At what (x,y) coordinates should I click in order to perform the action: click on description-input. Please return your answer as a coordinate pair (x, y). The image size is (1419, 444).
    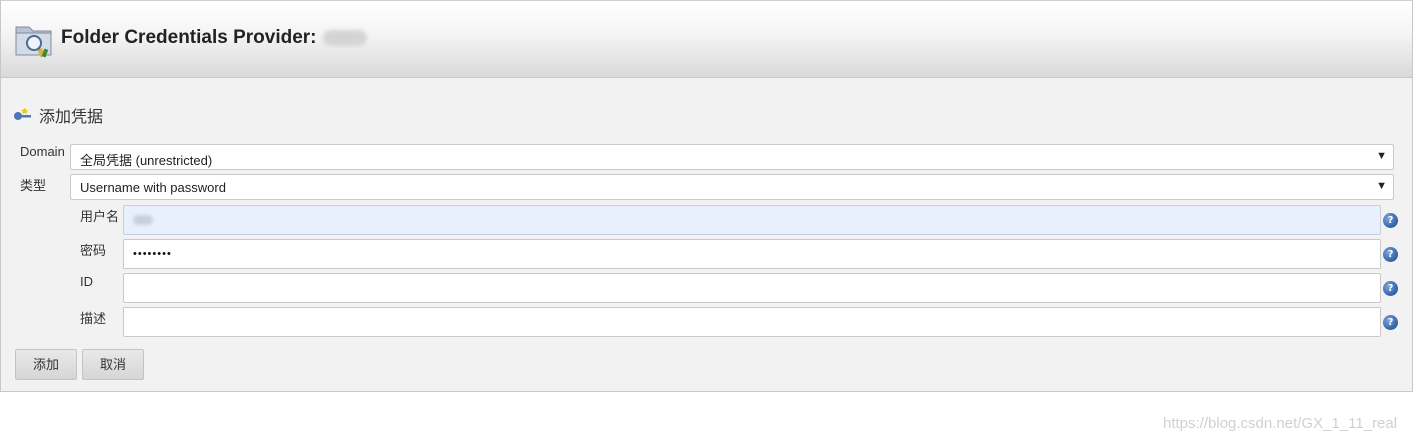
    Looking at the image, I should click on (752, 322).